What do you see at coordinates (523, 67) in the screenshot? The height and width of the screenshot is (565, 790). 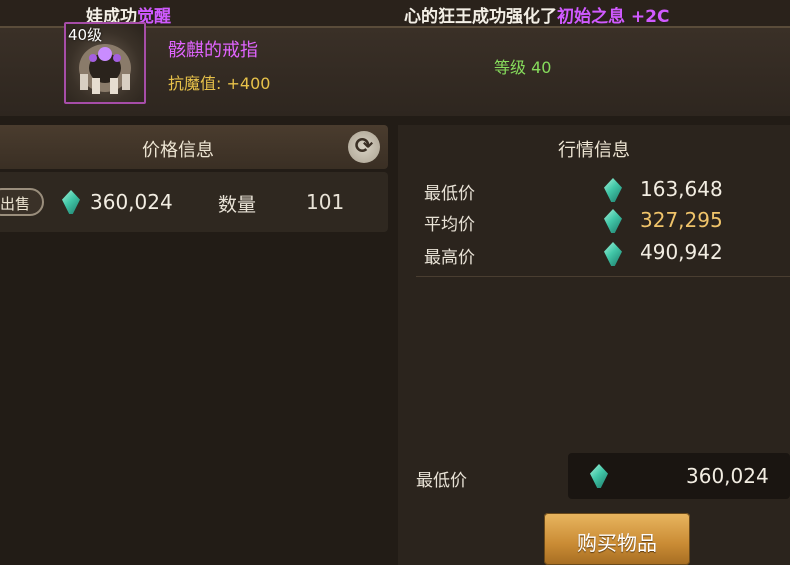 I see `item-level: 等级 40` at bounding box center [523, 67].